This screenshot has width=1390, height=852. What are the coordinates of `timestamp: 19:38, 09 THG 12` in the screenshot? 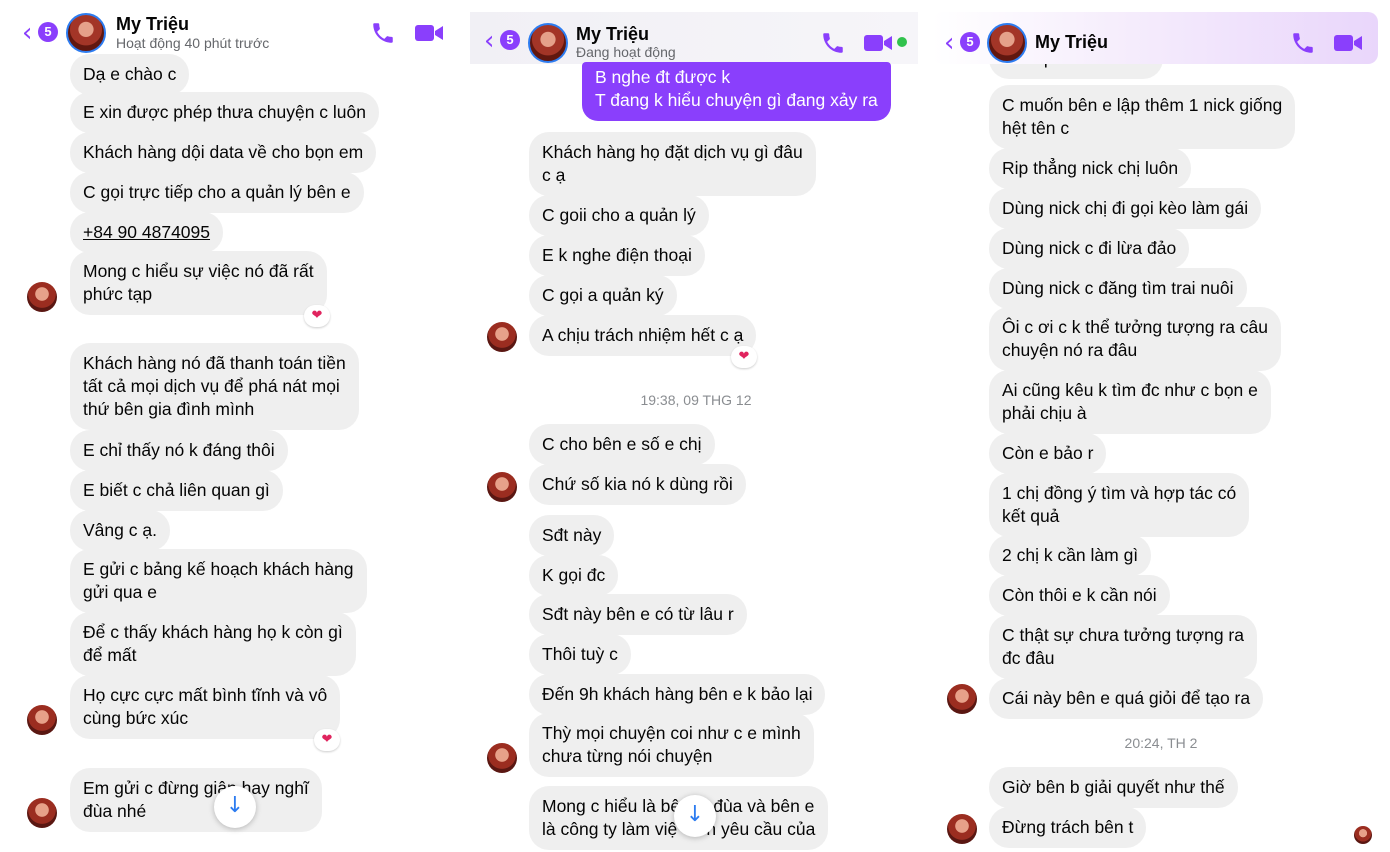 It's located at (696, 400).